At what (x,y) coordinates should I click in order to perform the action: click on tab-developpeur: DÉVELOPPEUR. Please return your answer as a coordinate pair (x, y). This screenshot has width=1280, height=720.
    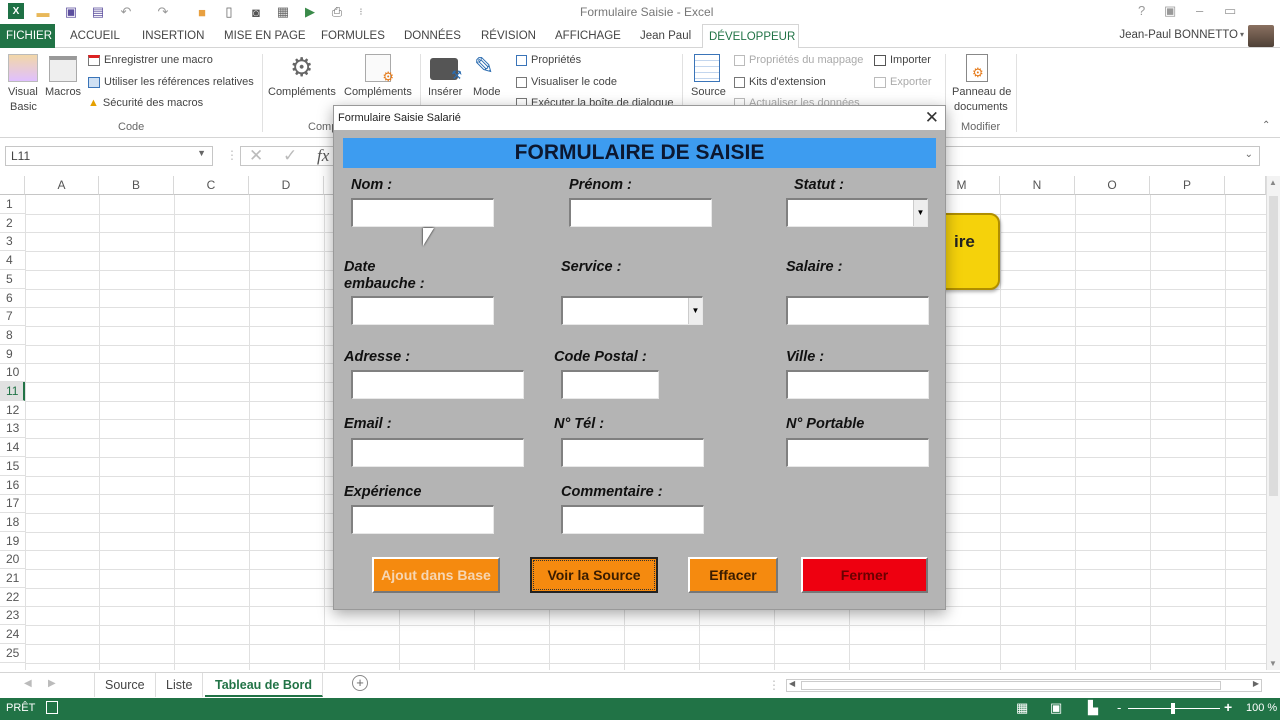
    Looking at the image, I should click on (750, 36).